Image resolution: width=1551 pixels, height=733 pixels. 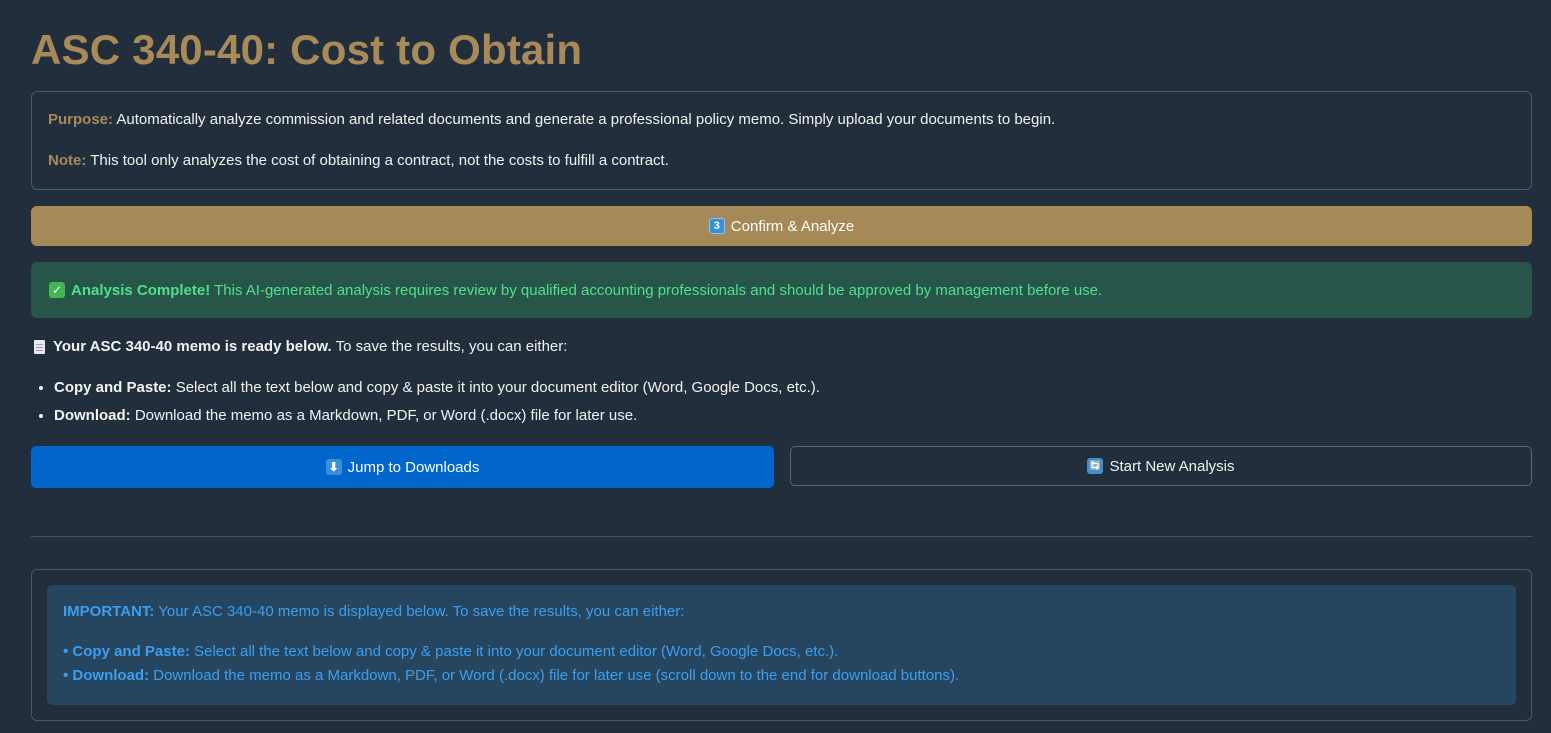 What do you see at coordinates (1095, 466) in the screenshot?
I see `refresh-icon: 🔄` at bounding box center [1095, 466].